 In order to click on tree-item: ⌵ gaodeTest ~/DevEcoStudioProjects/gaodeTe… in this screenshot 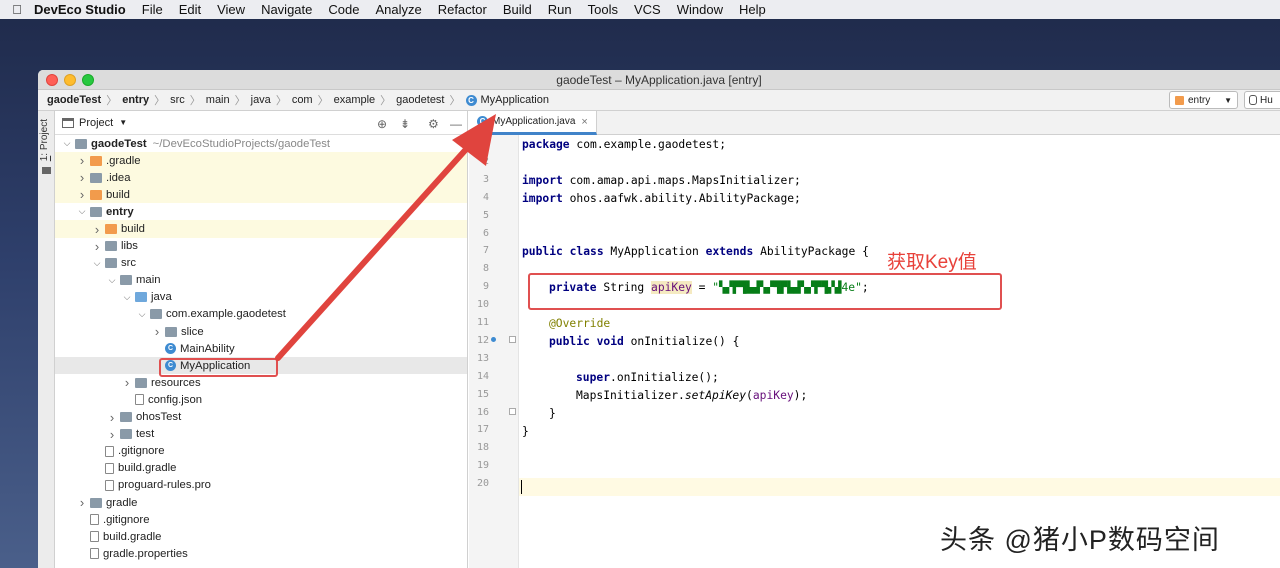, I will do `click(261, 143)`.